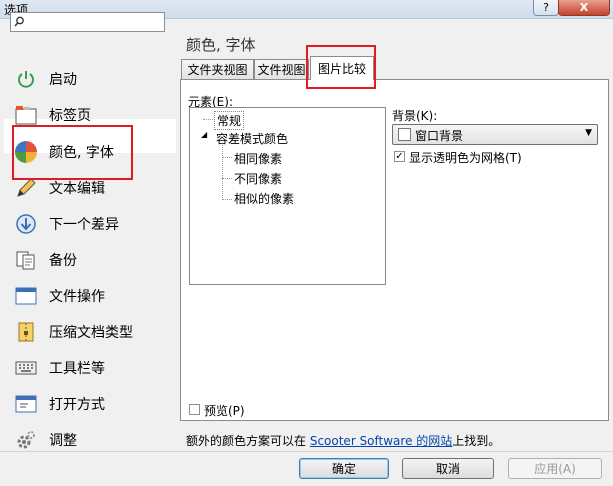 The image size is (613, 486). I want to click on sidebar-item-label: 压缩文档类型, so click(91, 333).